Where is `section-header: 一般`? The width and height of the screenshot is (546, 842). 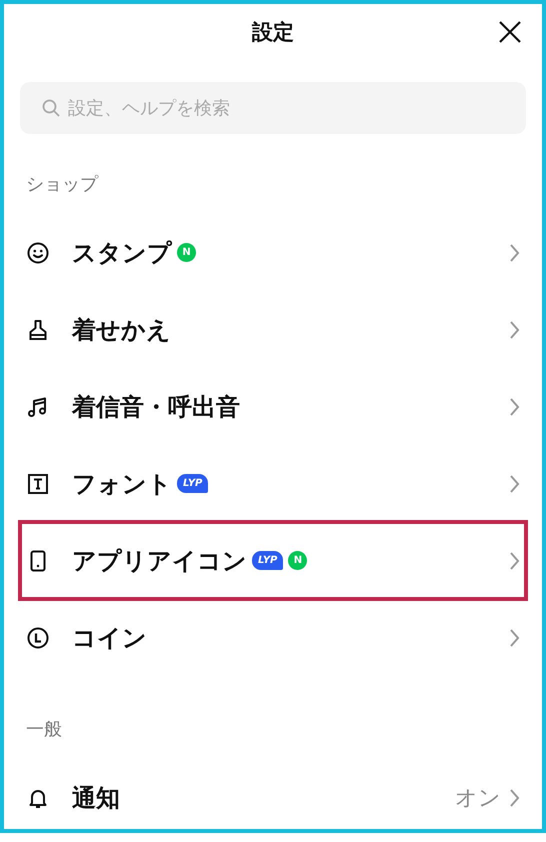 section-header: 一般 is located at coordinates (44, 730).